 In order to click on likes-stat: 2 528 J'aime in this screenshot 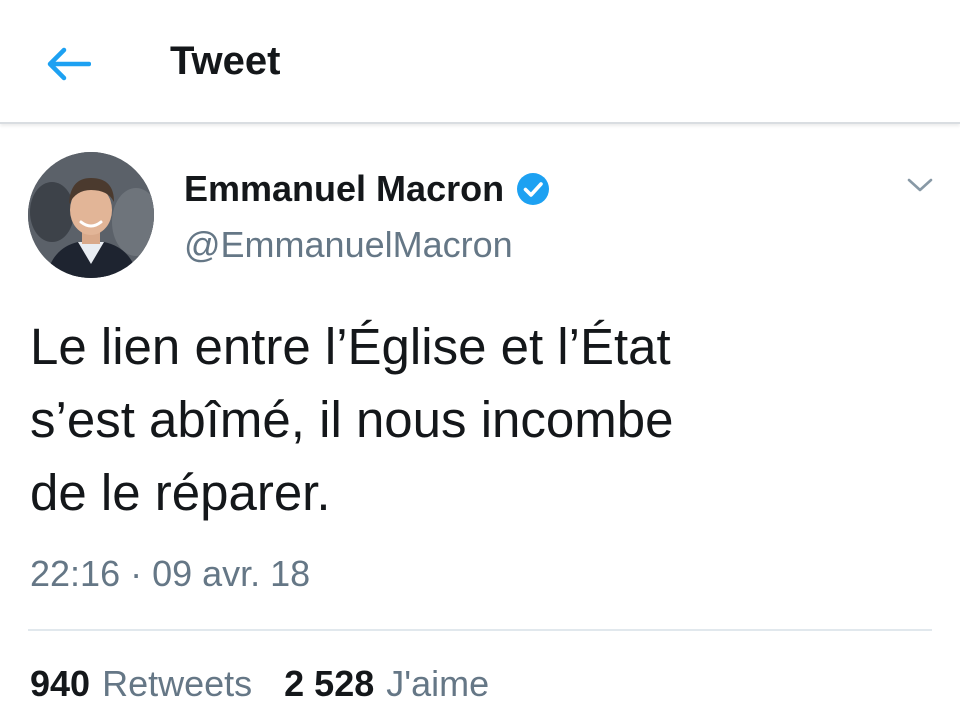, I will do `click(386, 684)`.